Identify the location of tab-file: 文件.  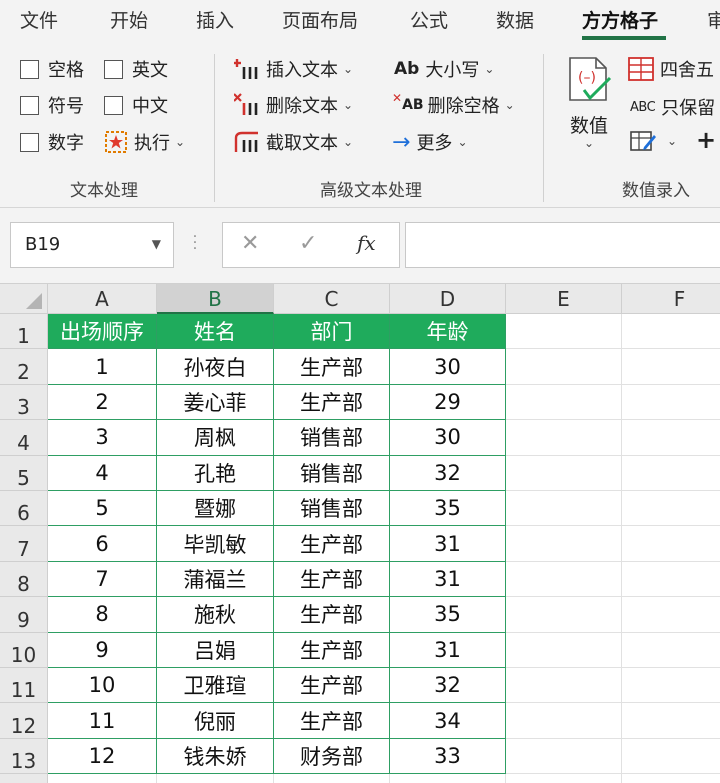
(39, 19).